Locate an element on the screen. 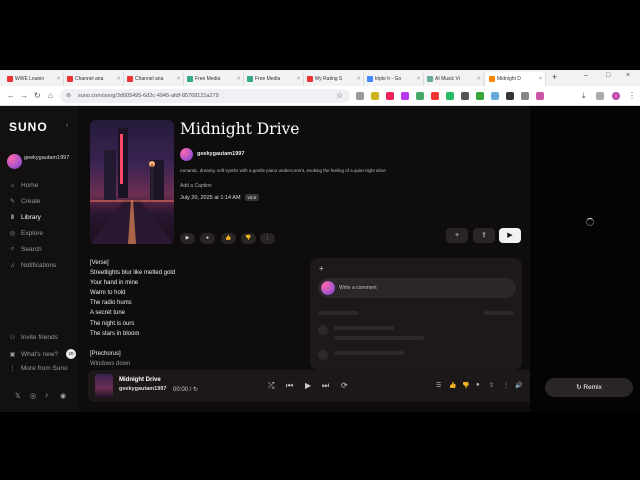 The height and width of the screenshot is (480, 640). like-button: 👍 is located at coordinates (228, 238).